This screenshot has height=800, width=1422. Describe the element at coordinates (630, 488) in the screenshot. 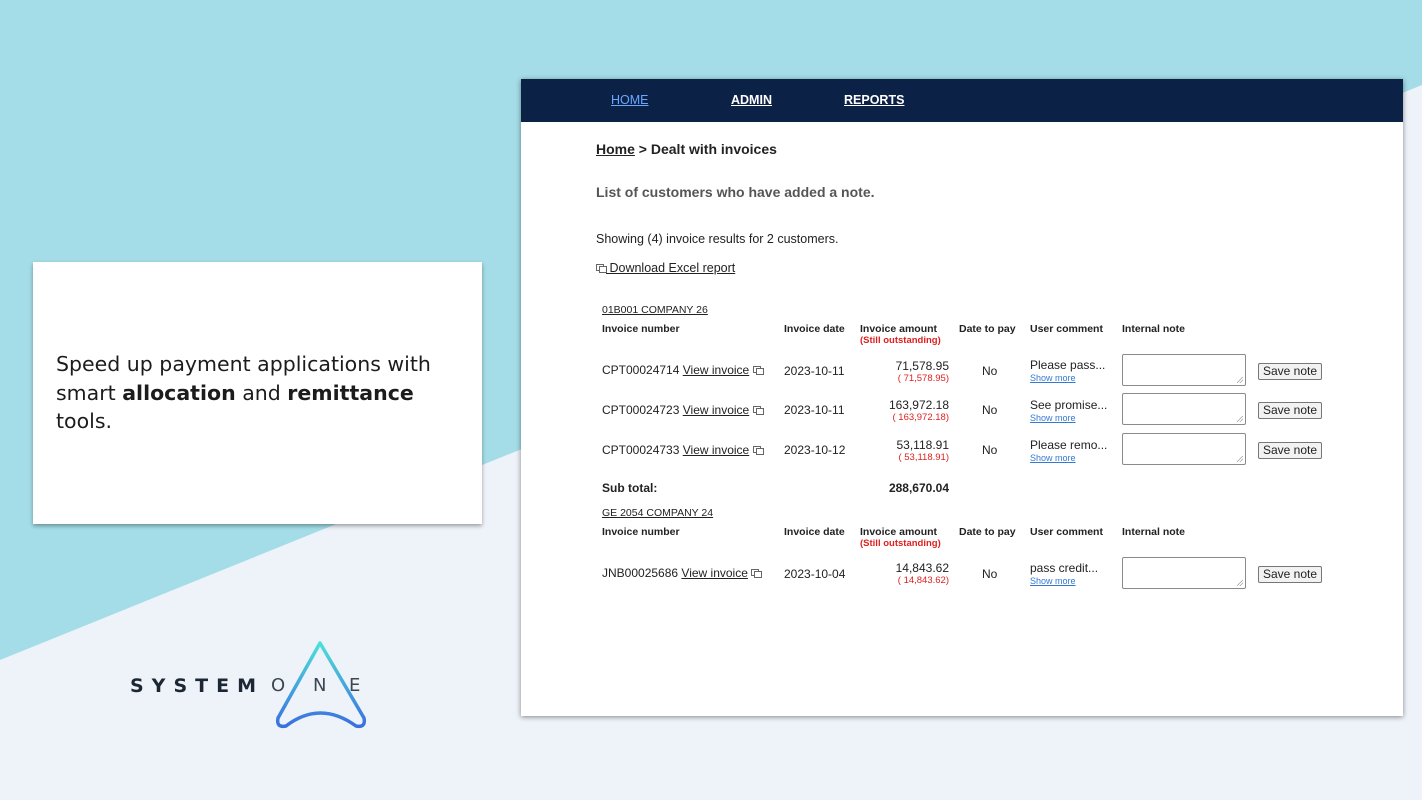

I see `subtotal-label: Sub total:` at that location.